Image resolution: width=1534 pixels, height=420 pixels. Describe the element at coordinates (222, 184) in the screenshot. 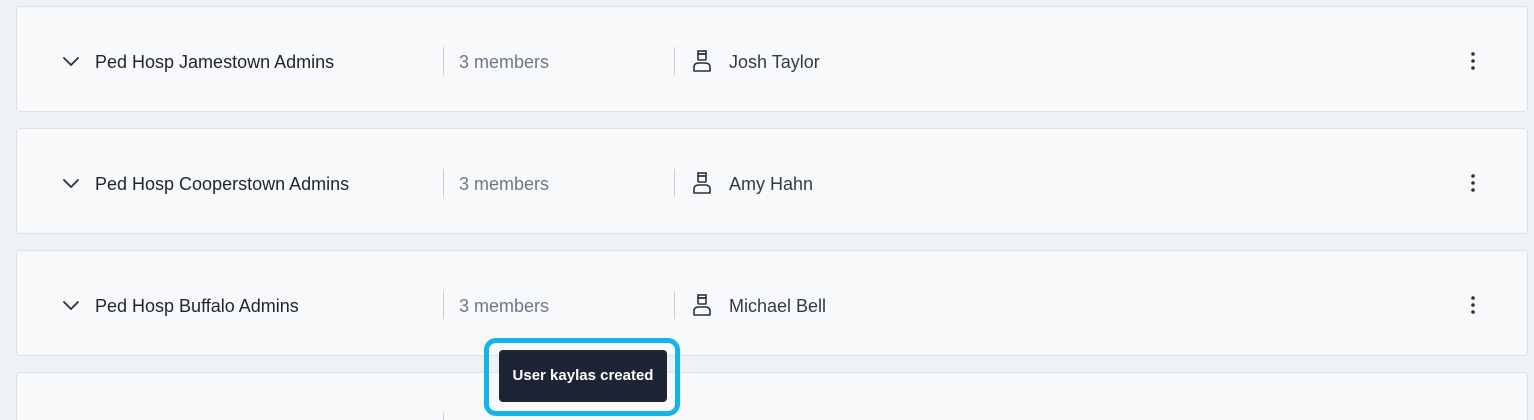

I see `group-name: Ped Hosp Cooperstown Admins` at that location.